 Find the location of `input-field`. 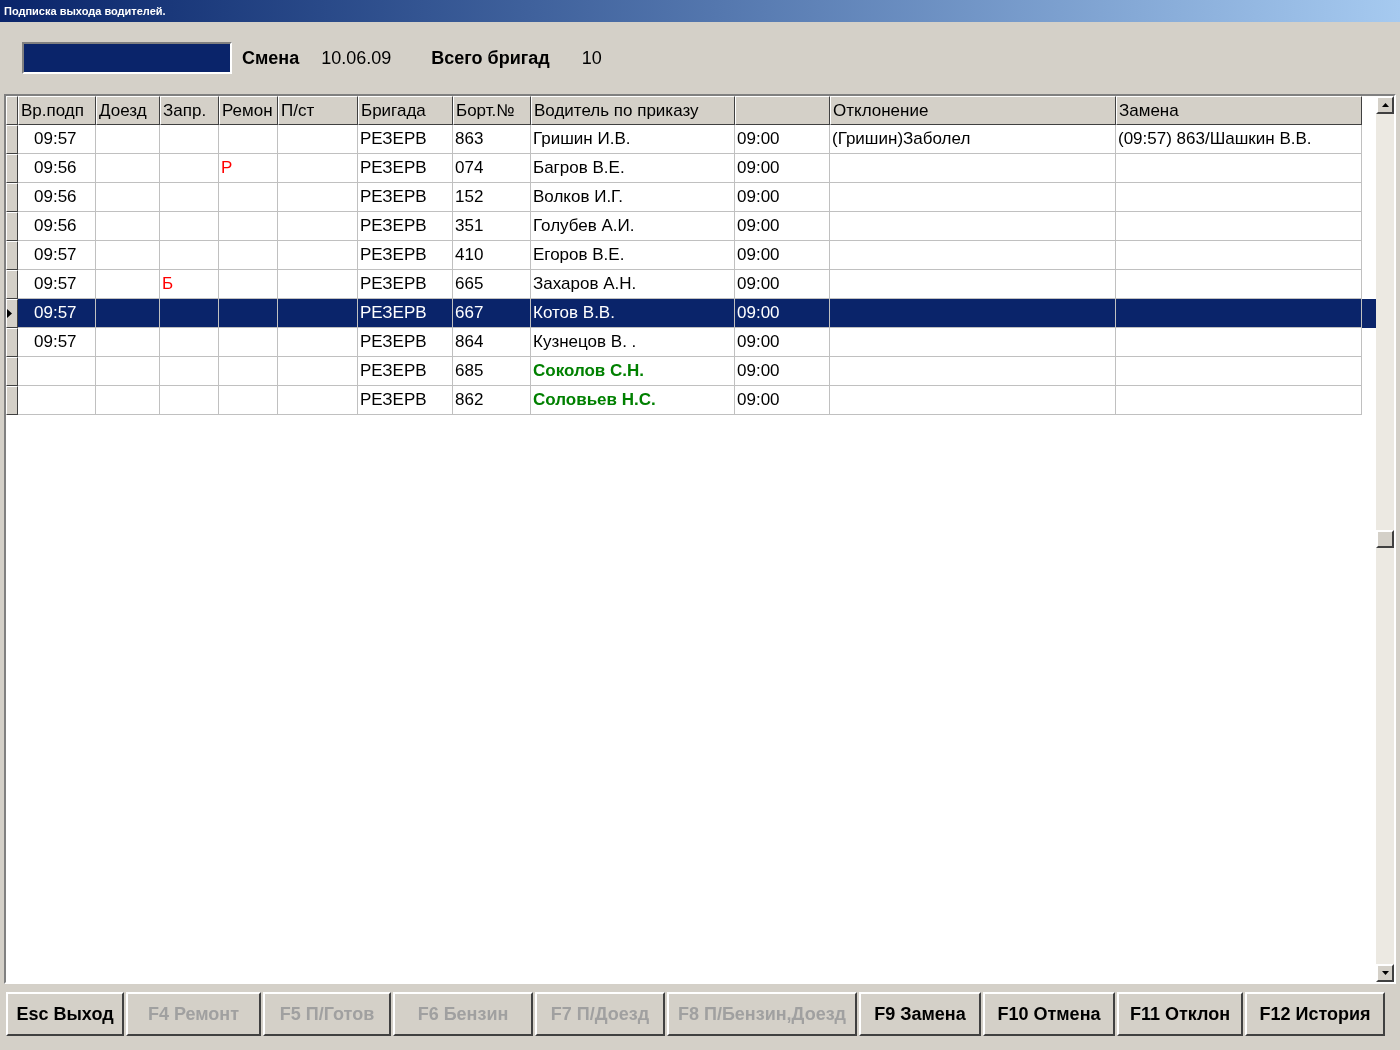

input-field is located at coordinates (127, 58).